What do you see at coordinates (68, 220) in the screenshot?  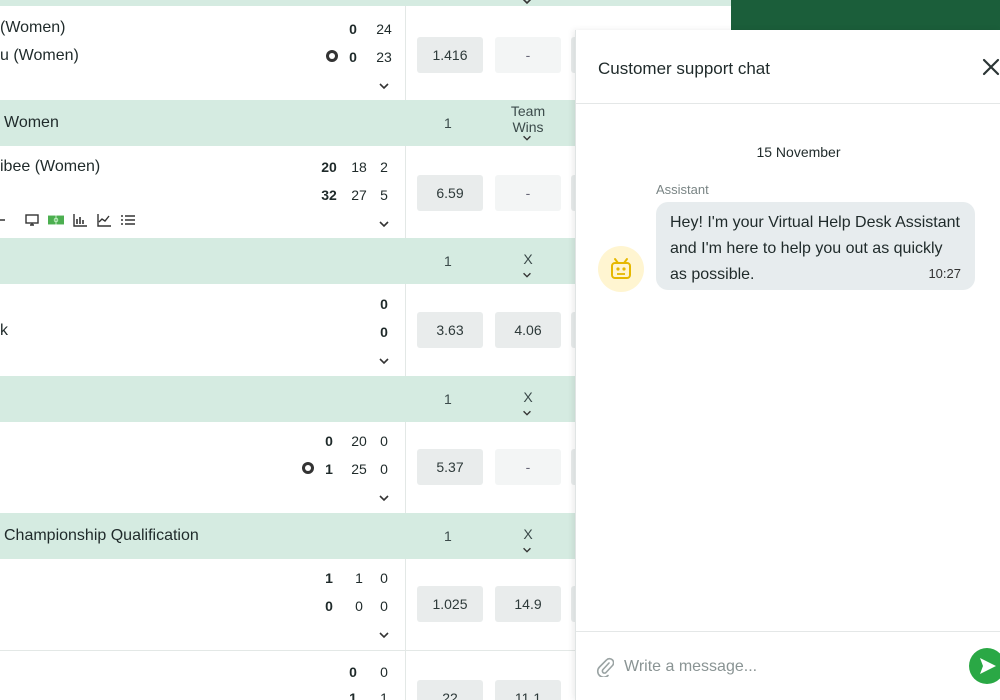 I see `event-feature-icons` at bounding box center [68, 220].